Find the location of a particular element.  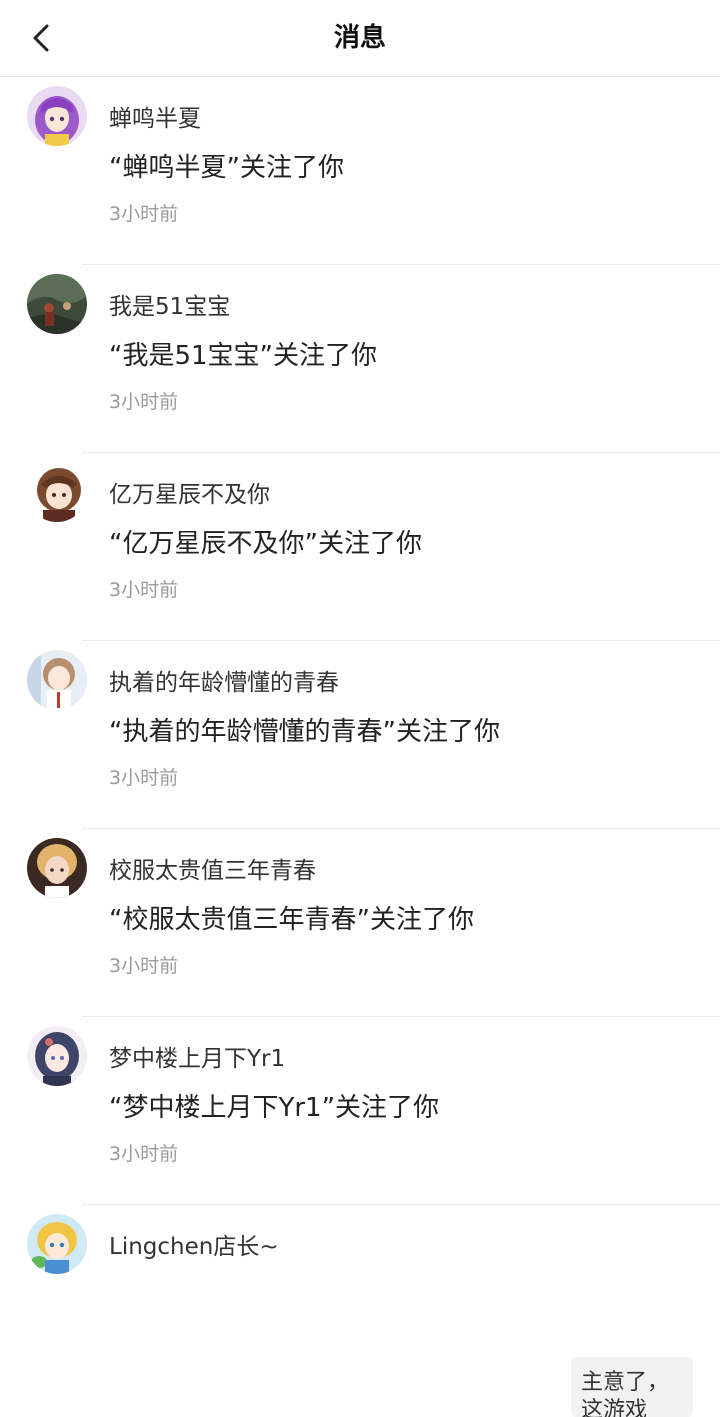

user-name: 亿万星辰不及你 is located at coordinates (189, 492).